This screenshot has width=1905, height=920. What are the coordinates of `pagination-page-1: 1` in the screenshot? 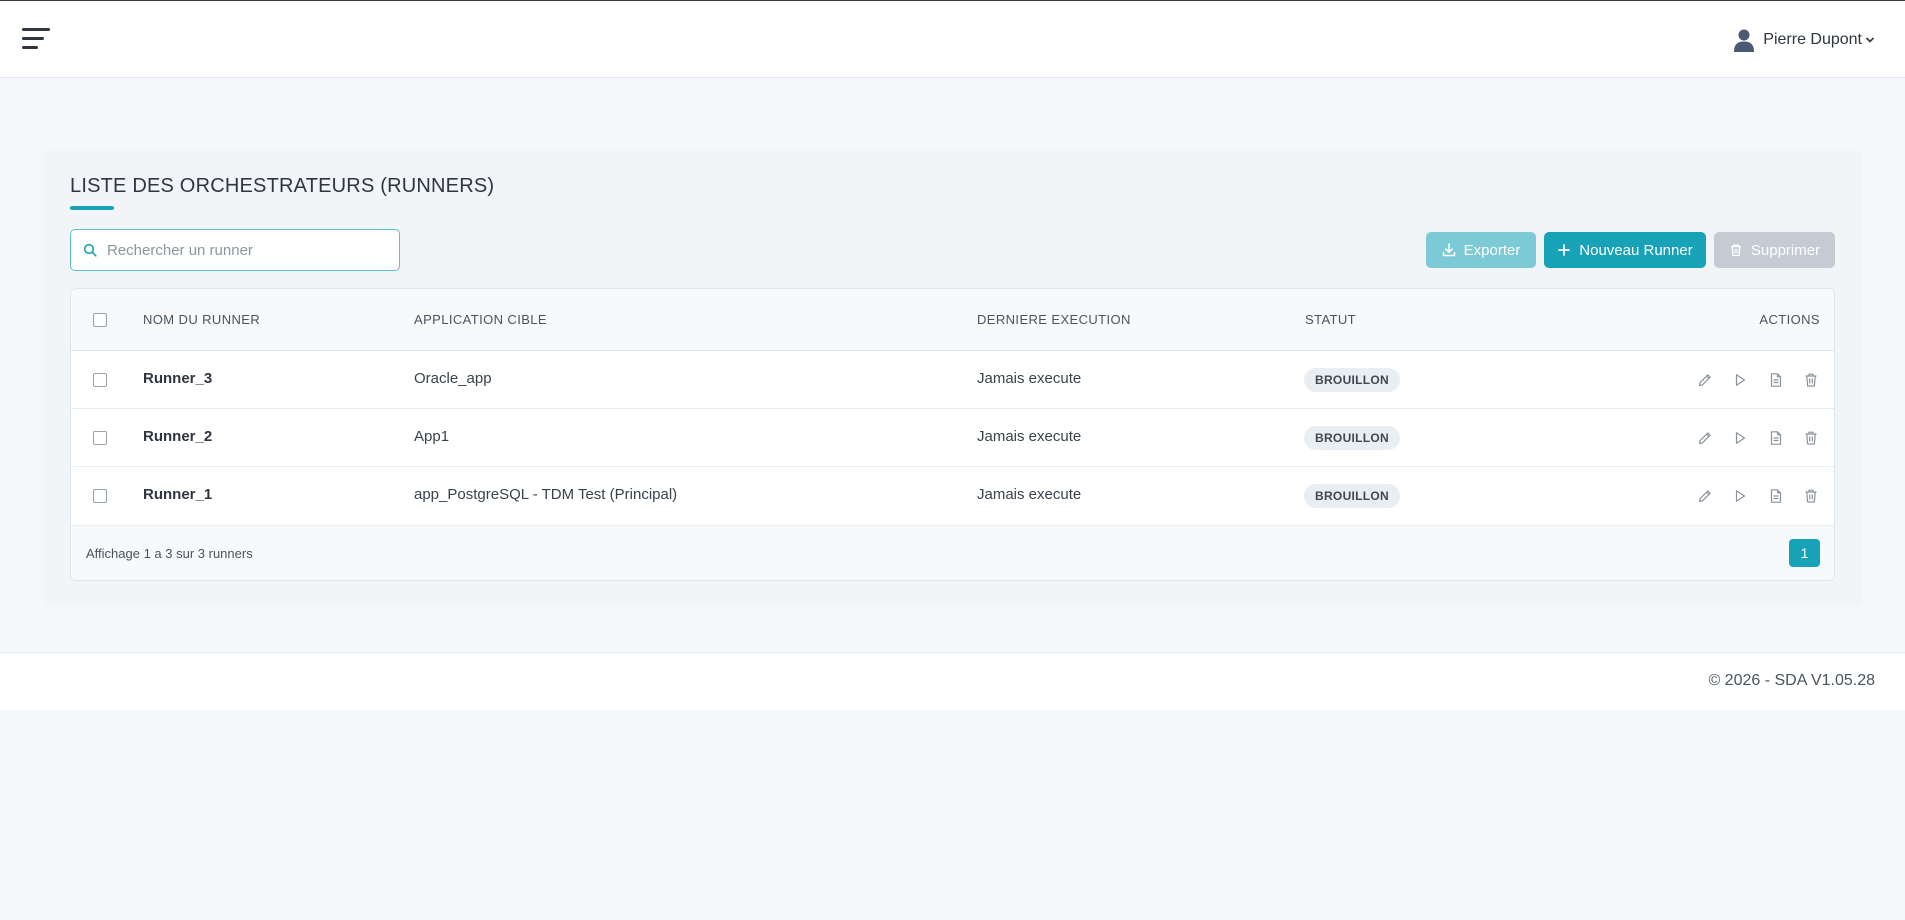 It's located at (1804, 553).